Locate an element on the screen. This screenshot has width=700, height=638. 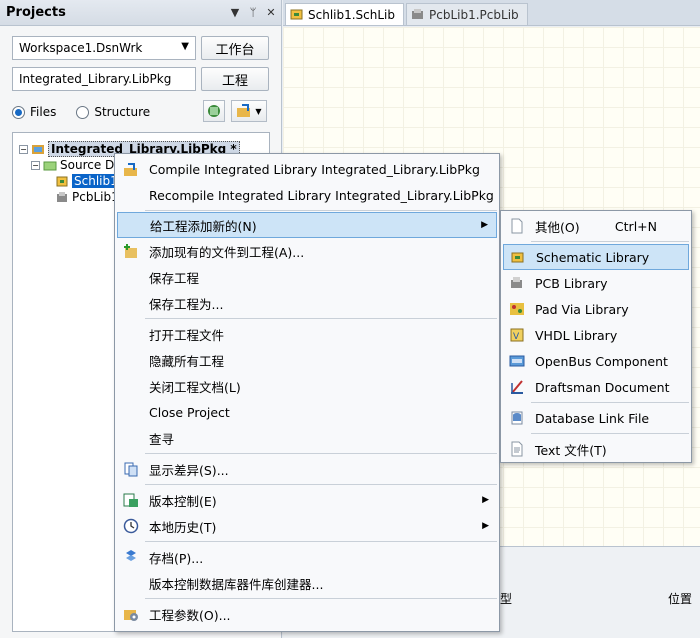
openbus-icon is located at coordinates (517, 361).